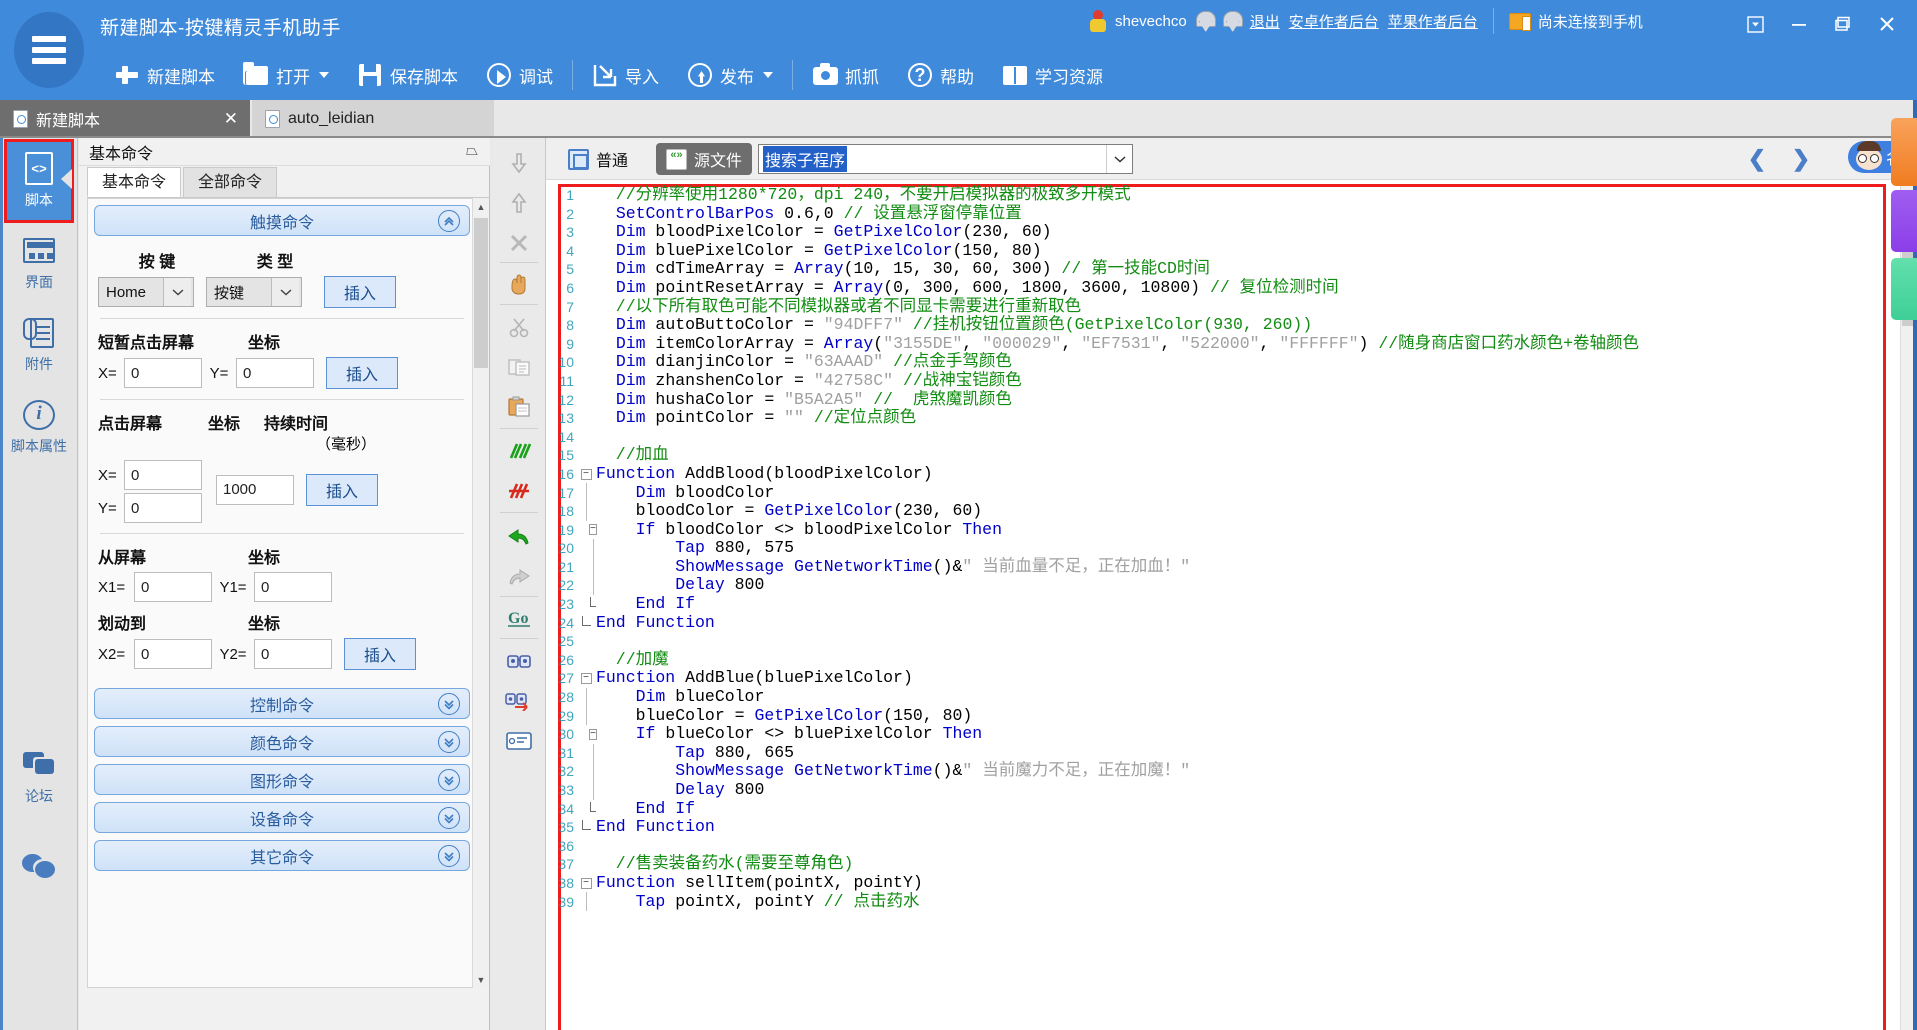 The width and height of the screenshot is (1917, 1030). Describe the element at coordinates (173, 654) in the screenshot. I see `swipe-x2-input: 0` at that location.